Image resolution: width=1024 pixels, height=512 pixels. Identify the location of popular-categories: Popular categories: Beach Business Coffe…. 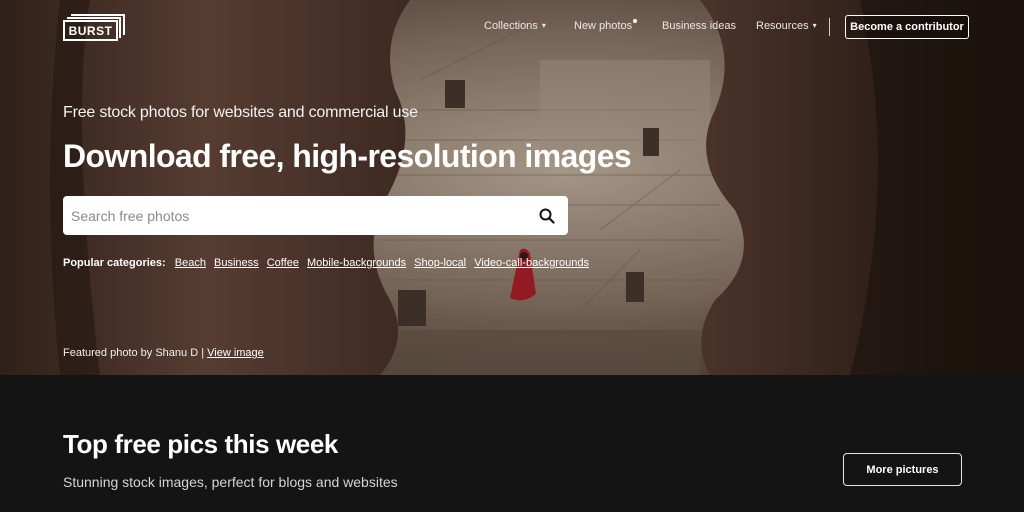
(328, 263).